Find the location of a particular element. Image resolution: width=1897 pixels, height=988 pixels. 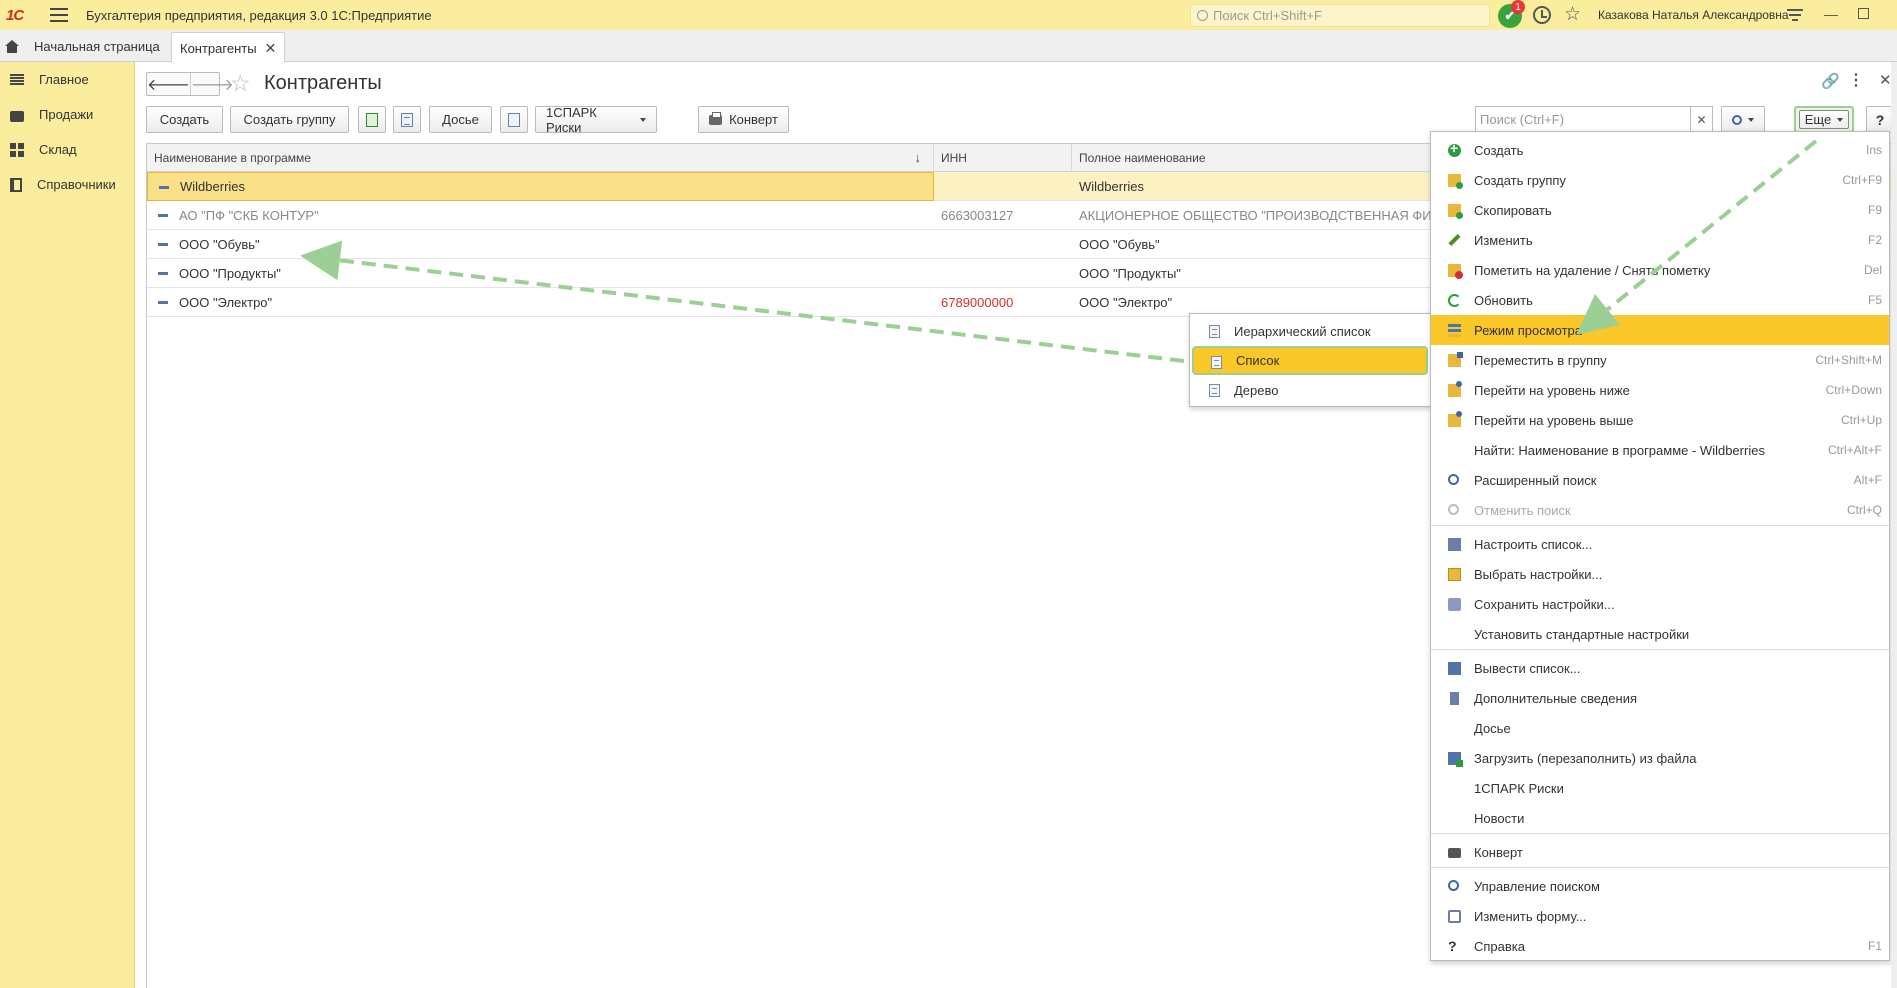

global-search-input: Поиск Ctrl+Shift+F is located at coordinates (1340, 15).